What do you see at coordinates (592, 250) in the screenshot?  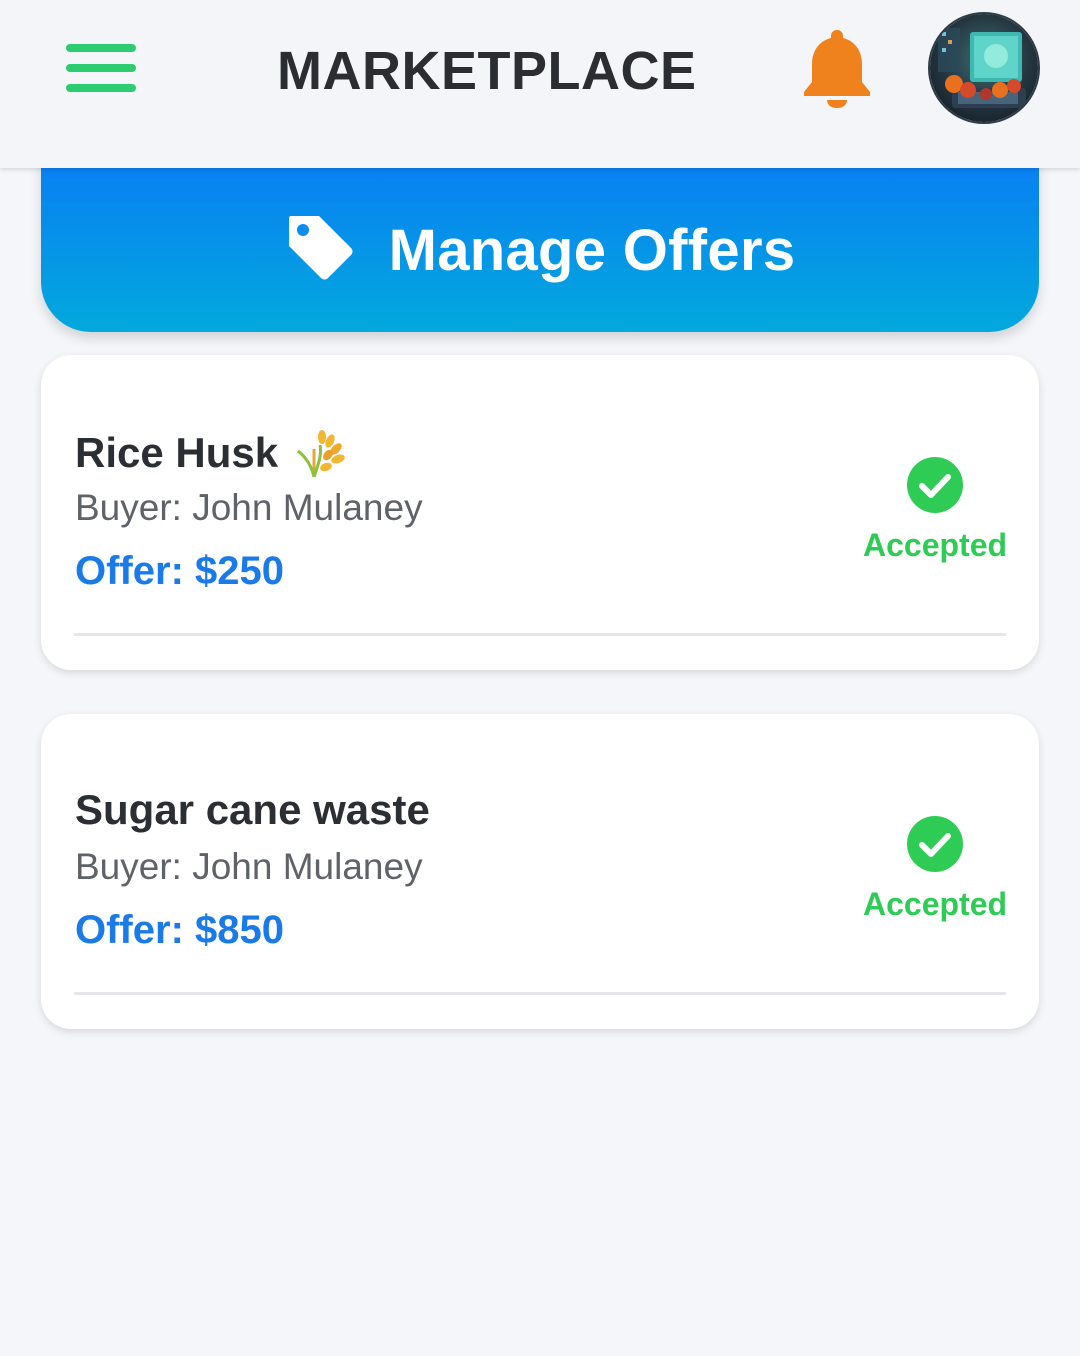 I see `banner-title: Manage Offers` at bounding box center [592, 250].